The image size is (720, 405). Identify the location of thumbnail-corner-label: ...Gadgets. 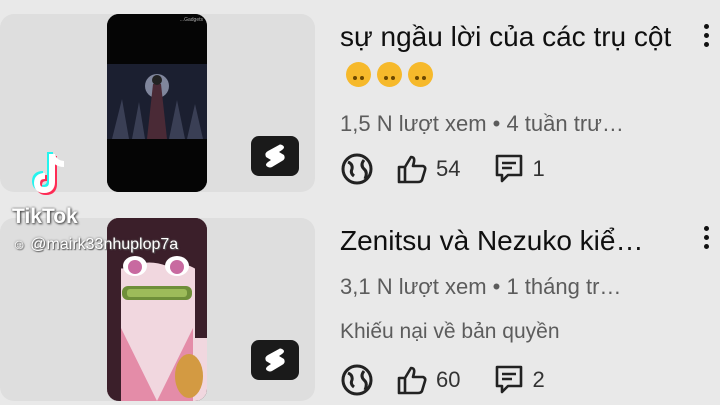
(191, 20).